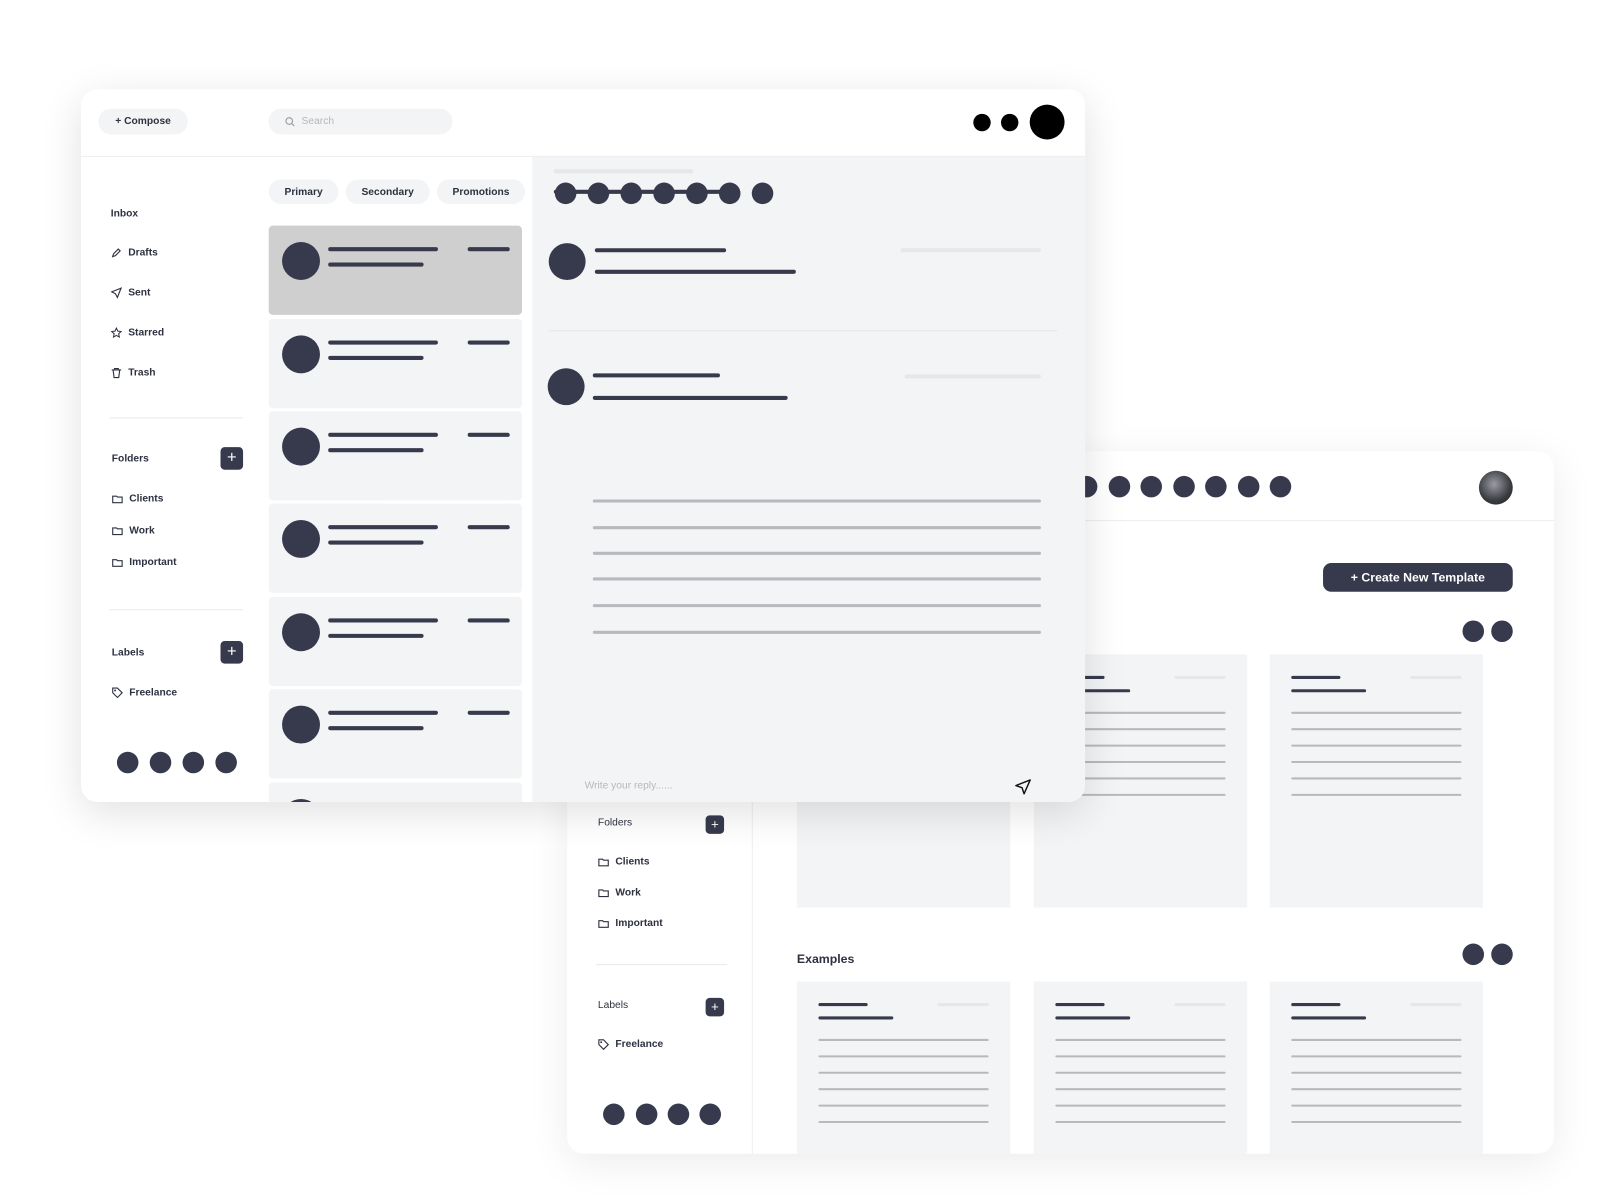 This screenshot has width=1600, height=1200. I want to click on folder-label: Clients, so click(146, 499).